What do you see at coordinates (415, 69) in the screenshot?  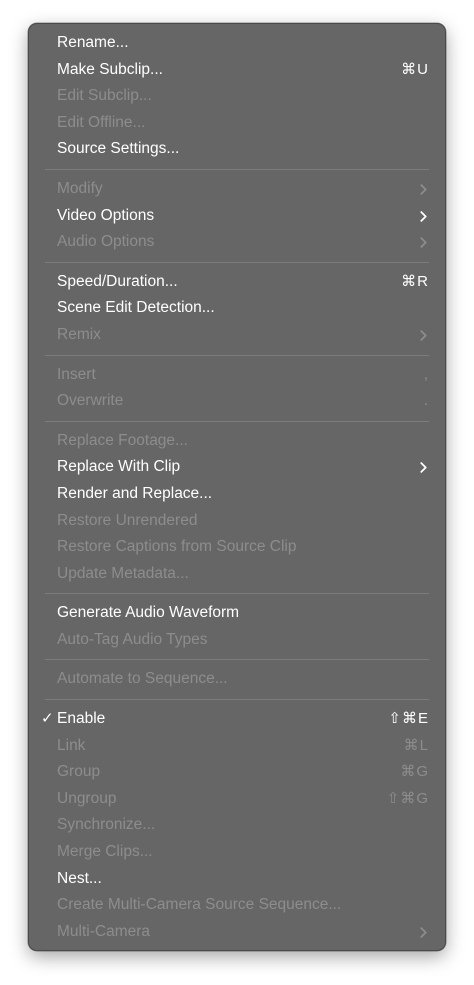 I see `keyboard-shortcut: ⌘U` at bounding box center [415, 69].